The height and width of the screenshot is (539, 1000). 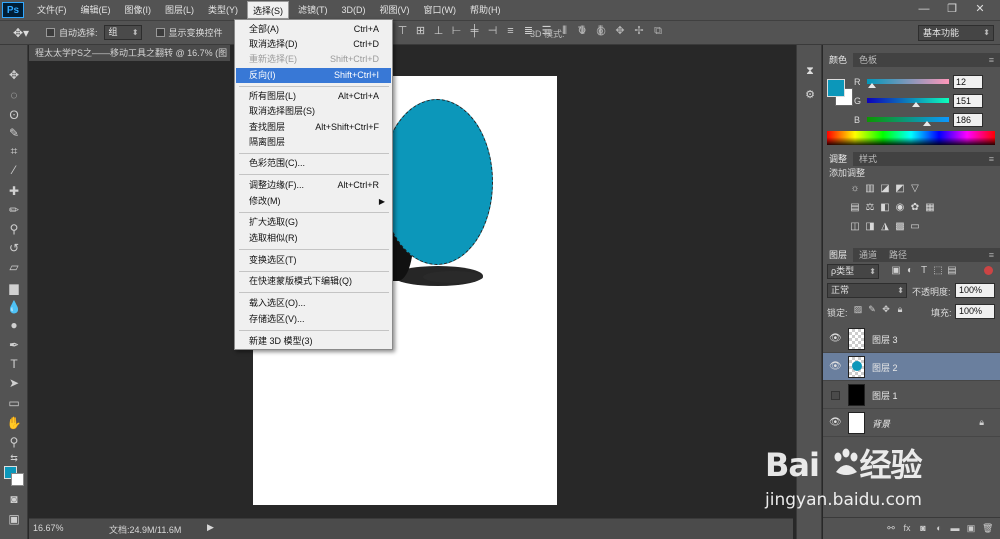 I want to click on menu-filter: 滤镜(T), so click(x=313, y=10).